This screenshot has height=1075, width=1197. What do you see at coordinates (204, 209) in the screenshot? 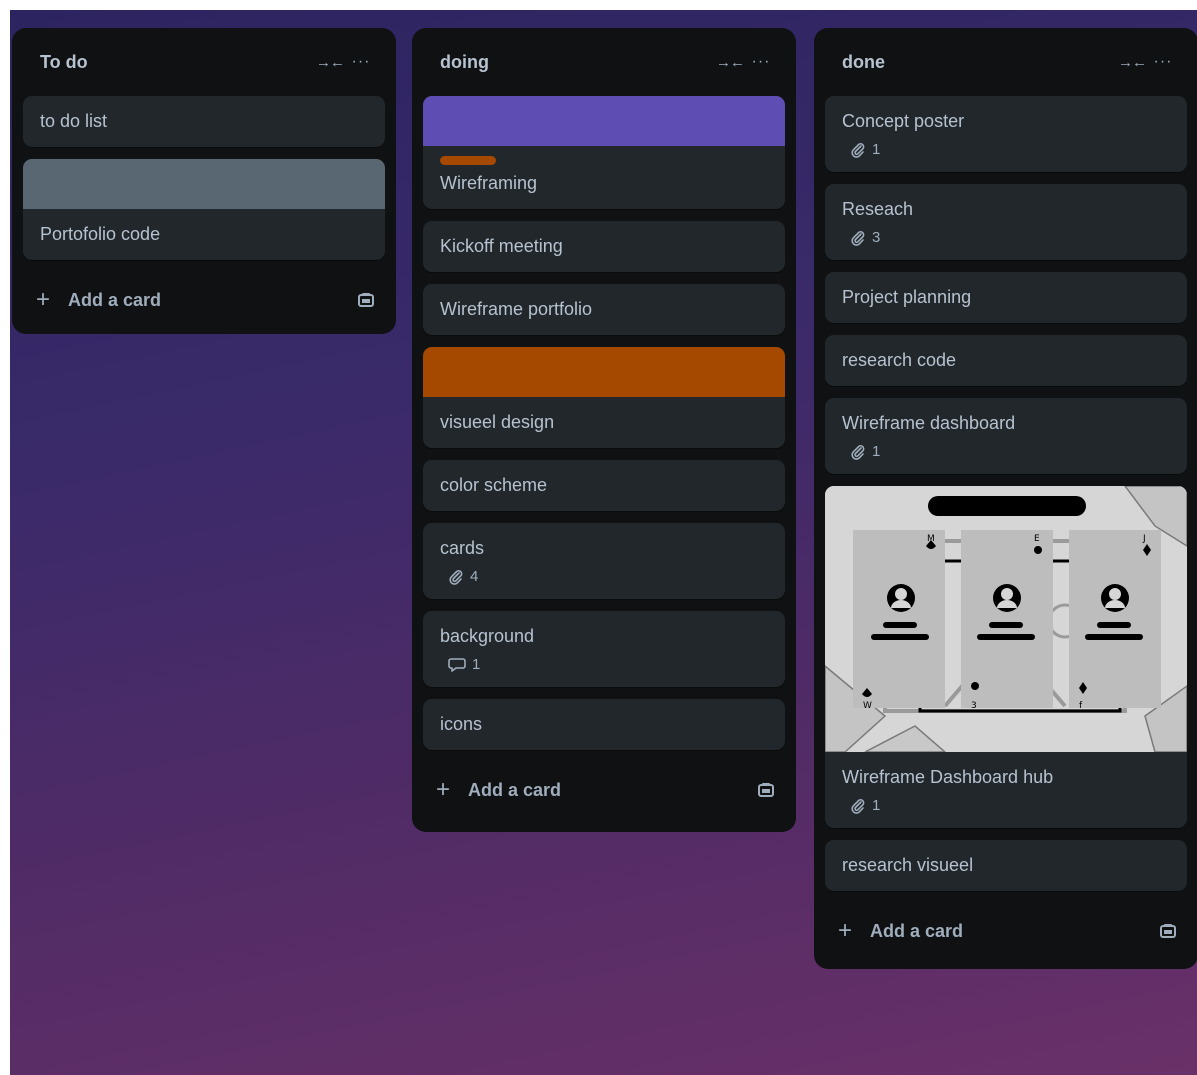
I see `card: Portofolio code` at bounding box center [204, 209].